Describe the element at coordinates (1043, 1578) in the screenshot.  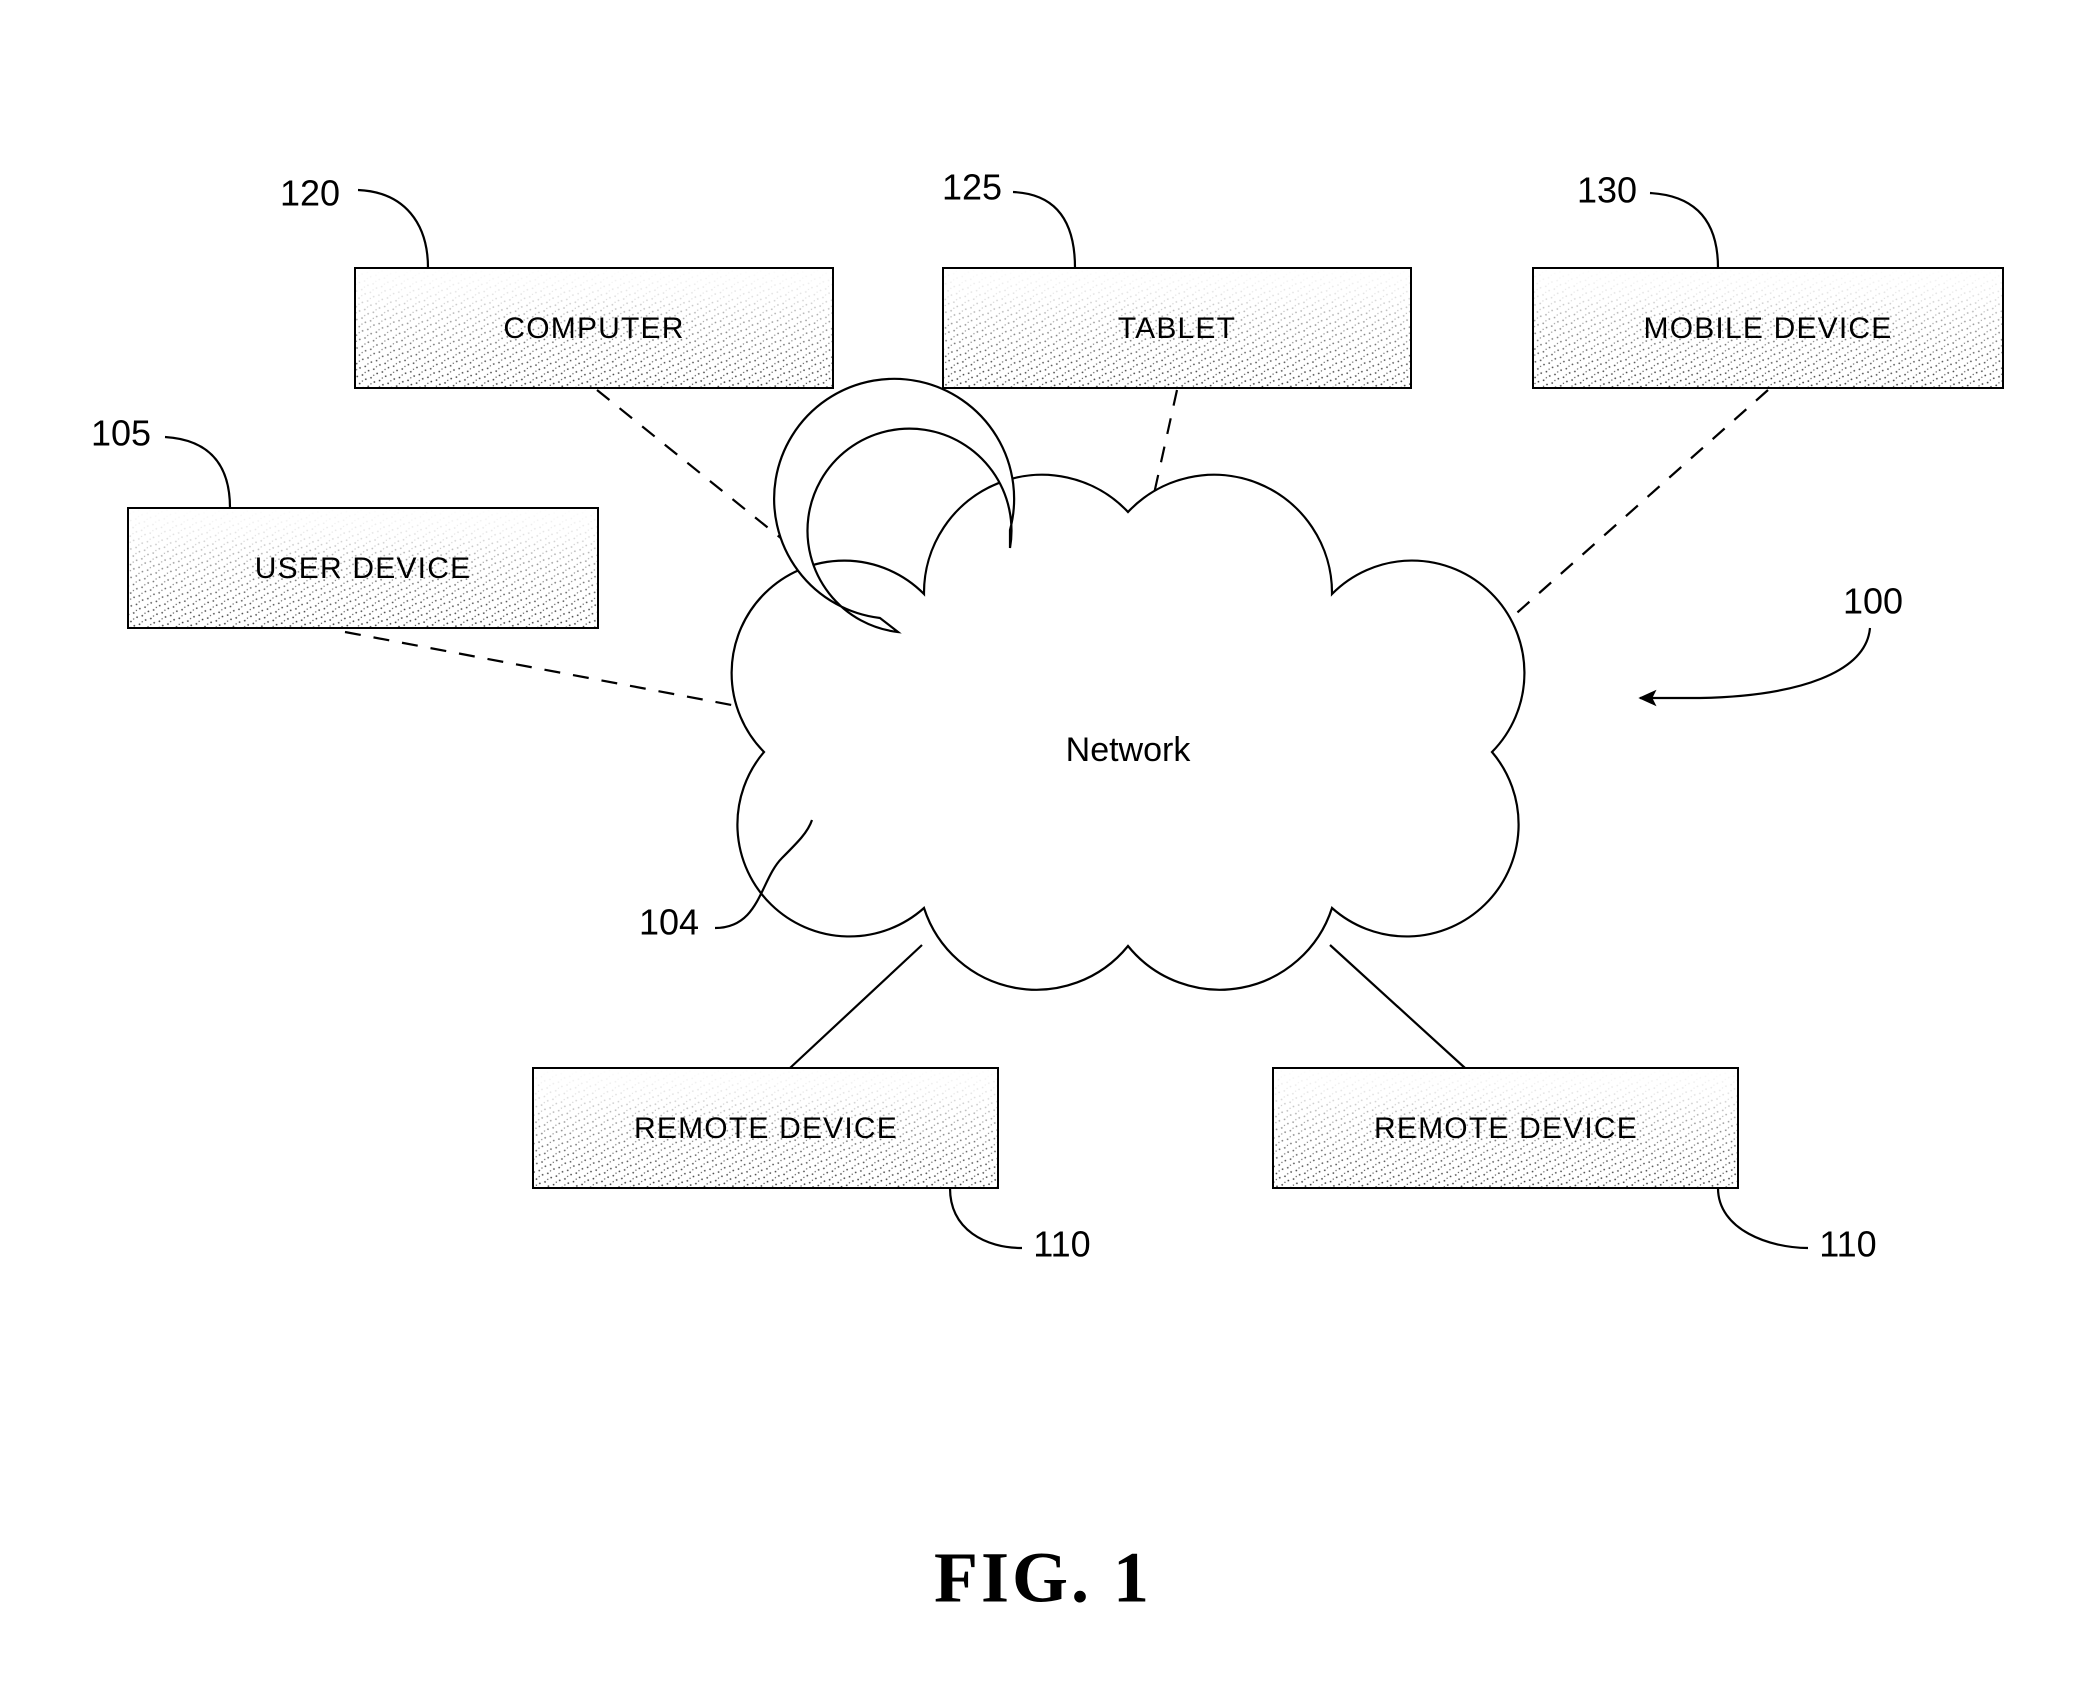
I see `figure-caption: FIG. 1` at that location.